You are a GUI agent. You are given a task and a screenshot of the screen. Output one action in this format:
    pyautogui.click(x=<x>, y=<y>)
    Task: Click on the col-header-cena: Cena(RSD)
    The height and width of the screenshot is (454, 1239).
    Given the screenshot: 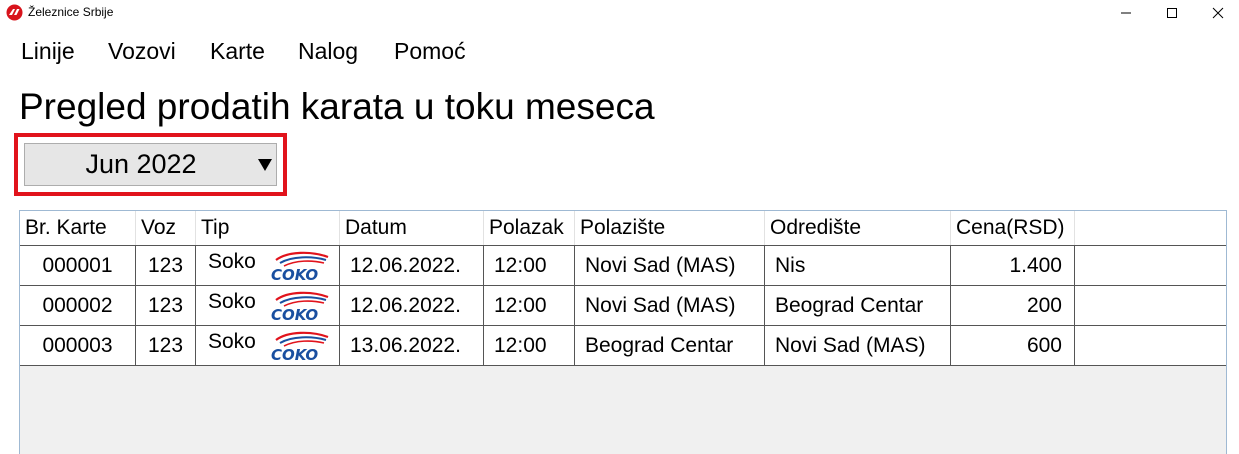 What is the action you would take?
    pyautogui.click(x=1013, y=228)
    